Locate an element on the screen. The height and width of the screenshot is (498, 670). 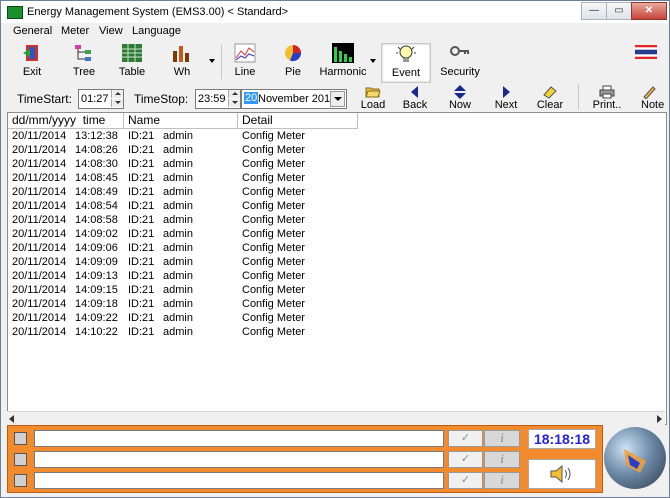
maximize-button: ▭ is located at coordinates (619, 11).